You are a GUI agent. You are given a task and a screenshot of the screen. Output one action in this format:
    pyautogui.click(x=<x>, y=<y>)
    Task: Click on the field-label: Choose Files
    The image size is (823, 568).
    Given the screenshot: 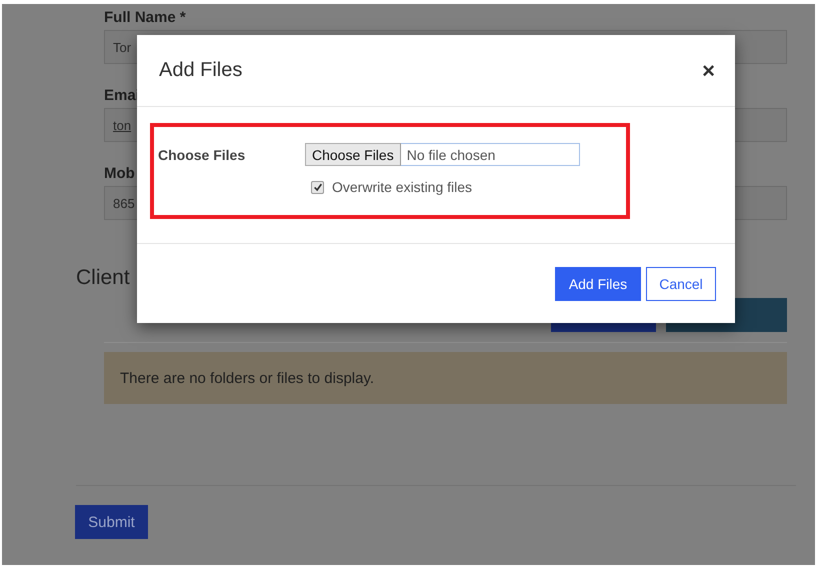 What is the action you would take?
    pyautogui.click(x=202, y=154)
    